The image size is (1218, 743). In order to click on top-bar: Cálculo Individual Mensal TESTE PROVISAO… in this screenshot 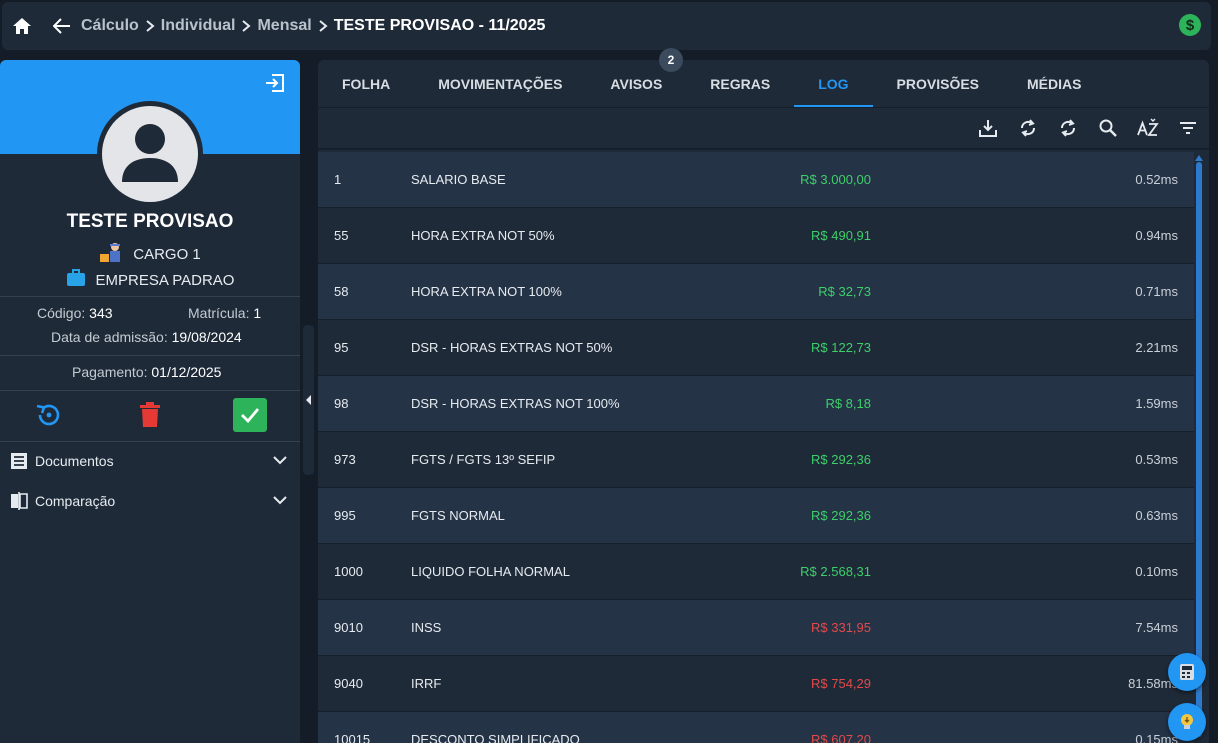, I will do `click(606, 26)`.